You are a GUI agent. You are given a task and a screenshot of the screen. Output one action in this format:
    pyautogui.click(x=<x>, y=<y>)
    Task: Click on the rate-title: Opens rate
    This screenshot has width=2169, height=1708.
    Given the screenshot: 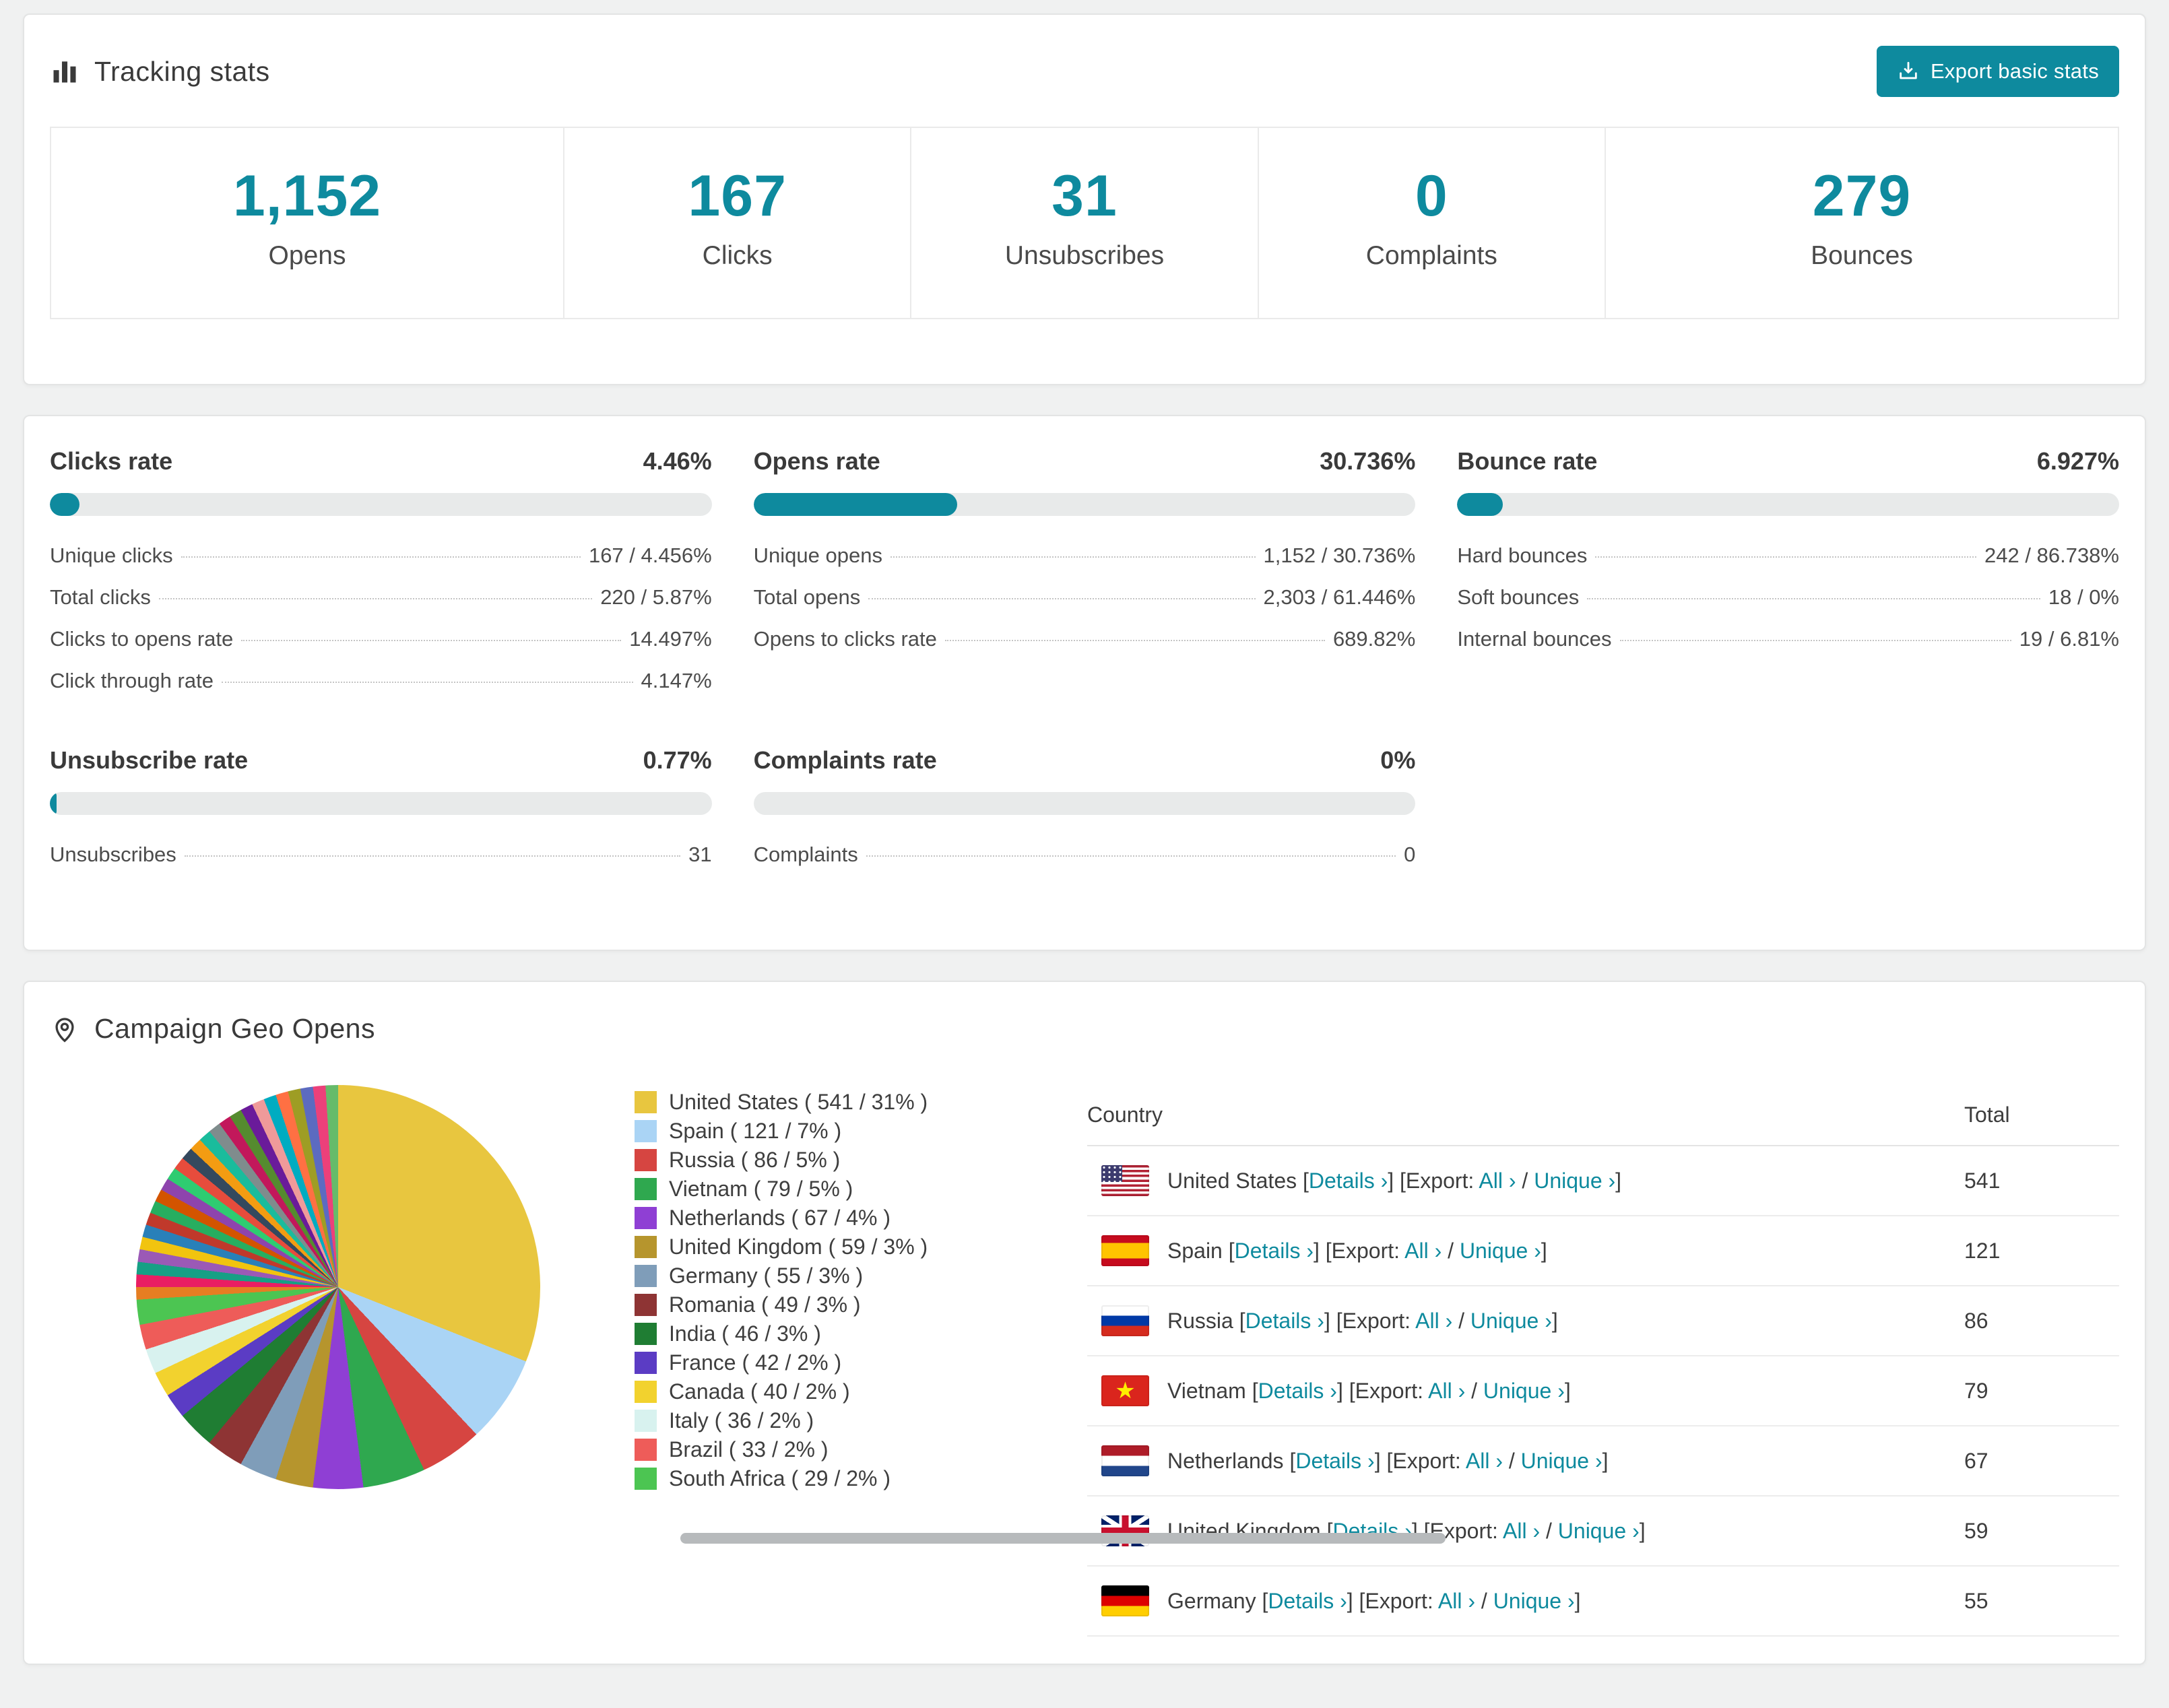 What is the action you would take?
    pyautogui.click(x=817, y=461)
    